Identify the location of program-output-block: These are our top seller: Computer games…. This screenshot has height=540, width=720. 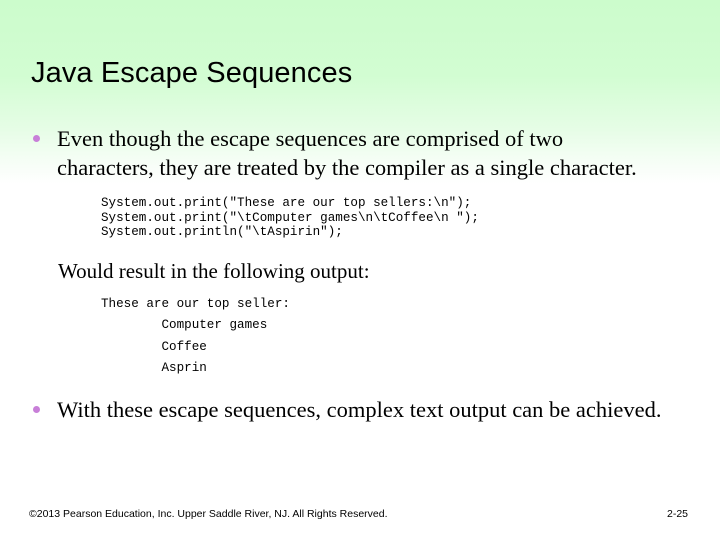
(195, 336).